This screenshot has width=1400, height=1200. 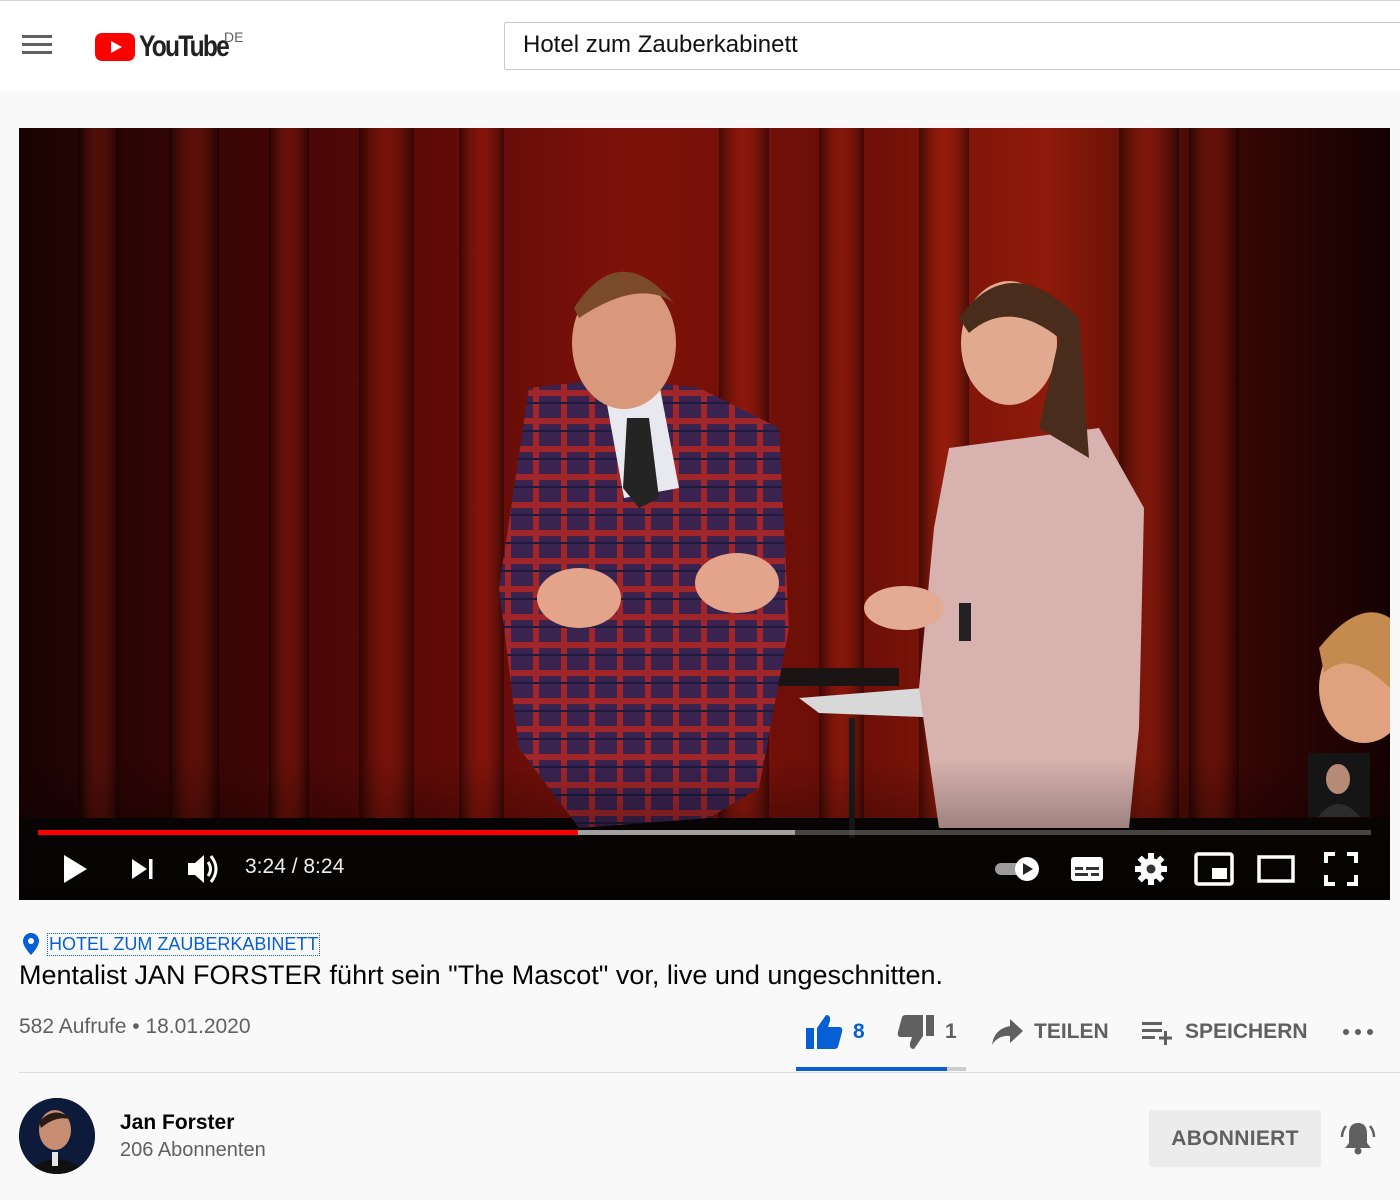 I want to click on more-icon, so click(x=1358, y=1032).